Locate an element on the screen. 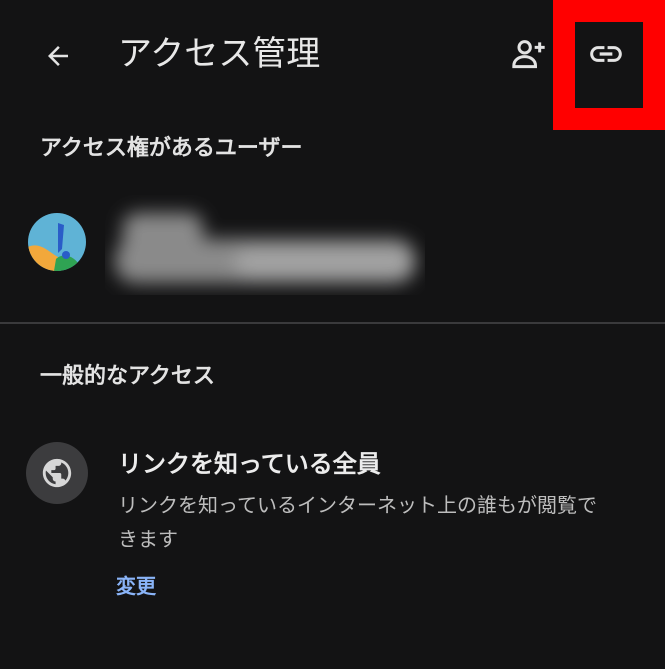  general-access-heading: 一般的なアクセス is located at coordinates (127, 376).